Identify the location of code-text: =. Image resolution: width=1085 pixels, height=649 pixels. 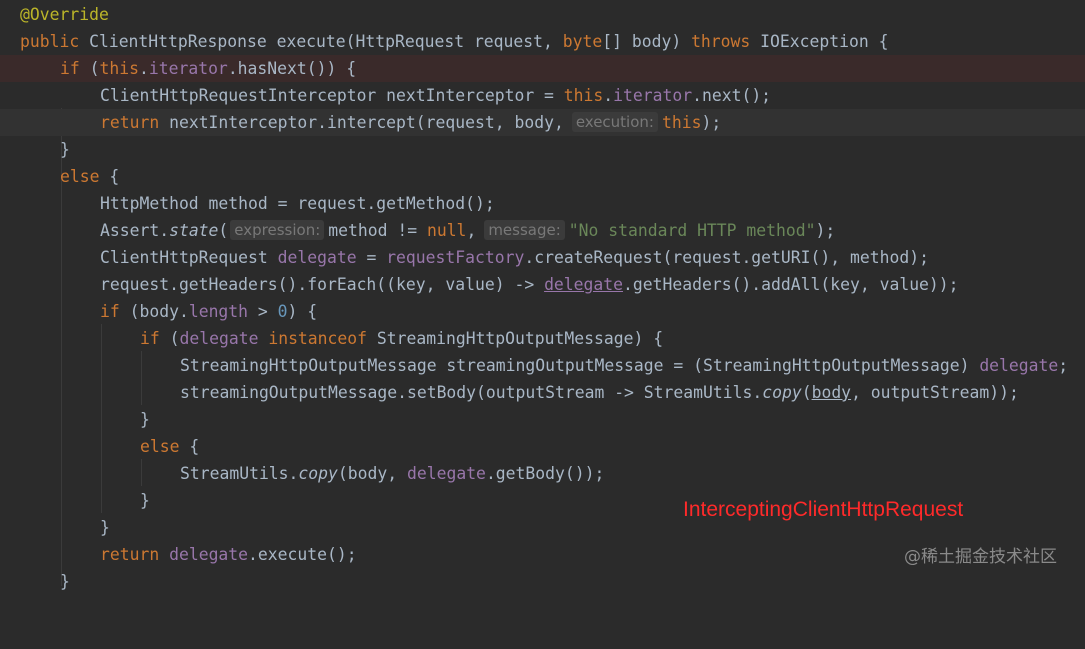
(371, 257).